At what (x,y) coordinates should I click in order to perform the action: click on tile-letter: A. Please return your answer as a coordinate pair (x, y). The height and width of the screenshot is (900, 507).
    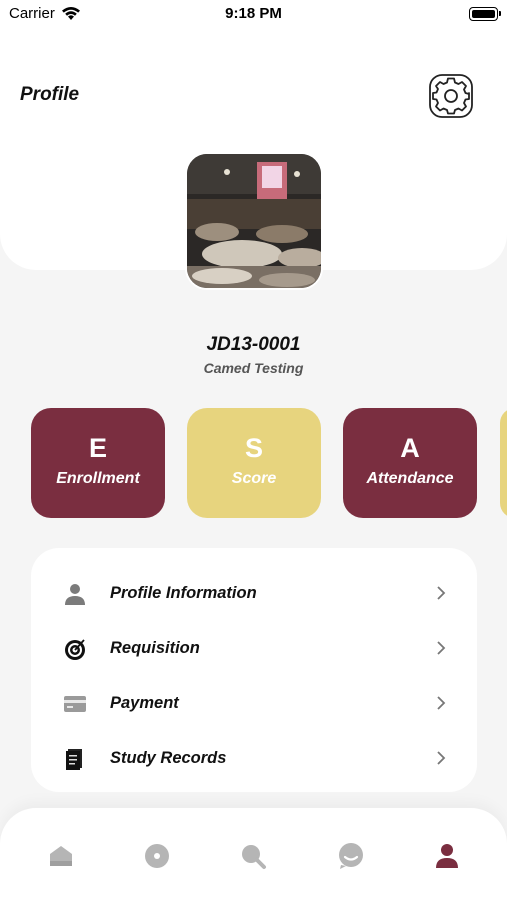
    Looking at the image, I should click on (410, 448).